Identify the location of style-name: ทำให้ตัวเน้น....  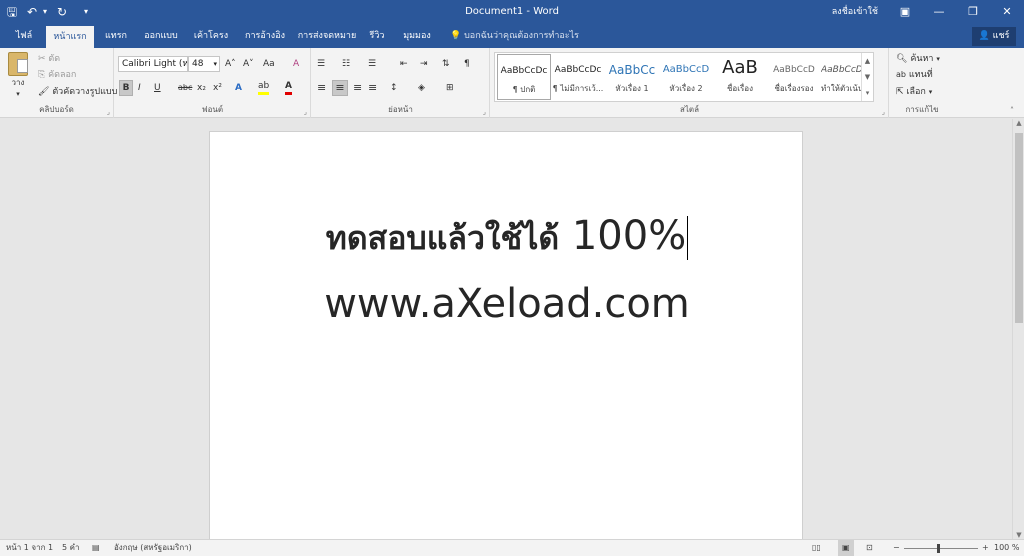
(841, 88).